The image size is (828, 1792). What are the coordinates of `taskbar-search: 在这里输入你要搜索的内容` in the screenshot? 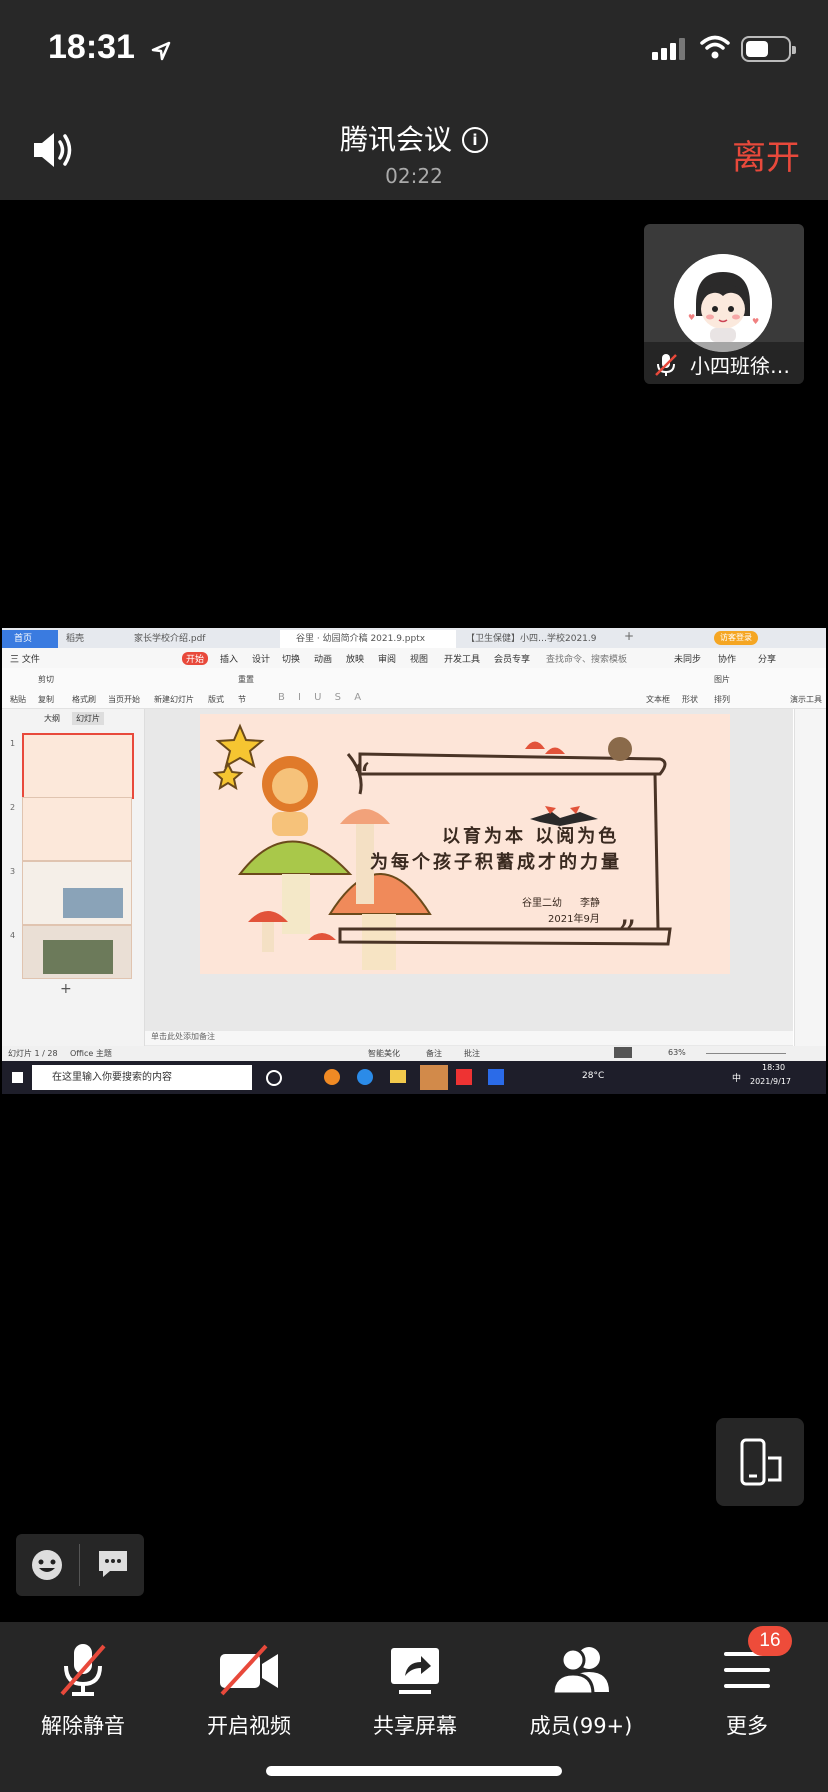 It's located at (142, 1077).